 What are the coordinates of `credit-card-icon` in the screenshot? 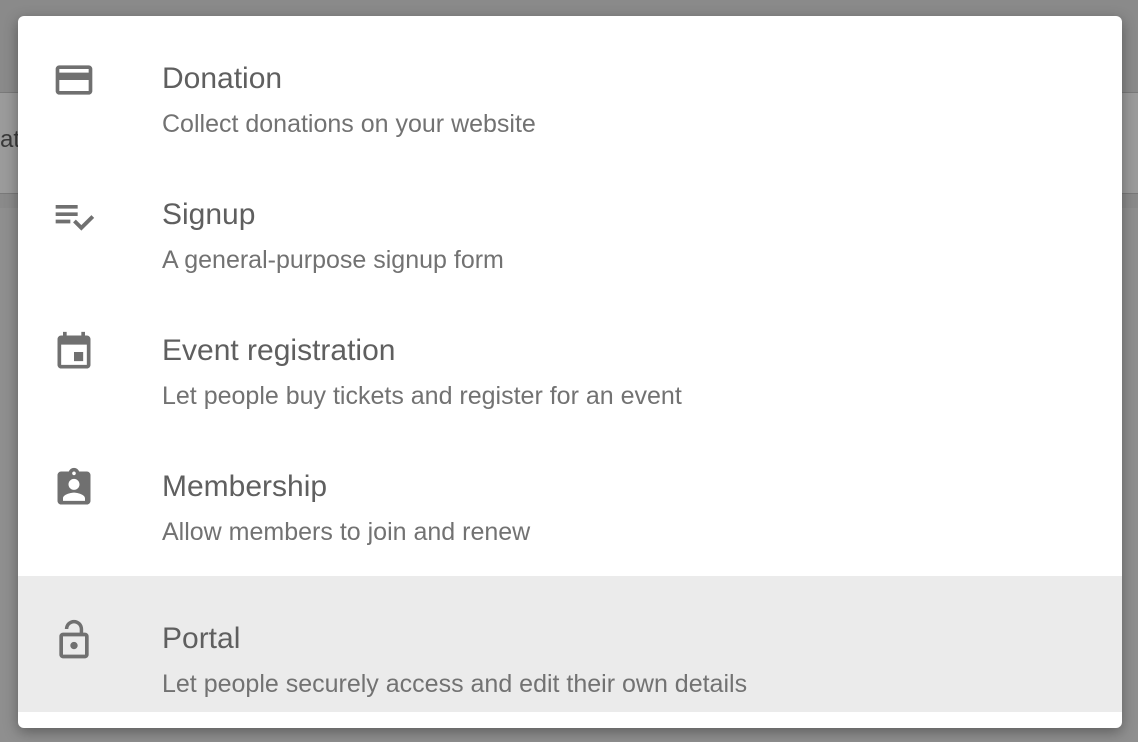 It's located at (74, 80).